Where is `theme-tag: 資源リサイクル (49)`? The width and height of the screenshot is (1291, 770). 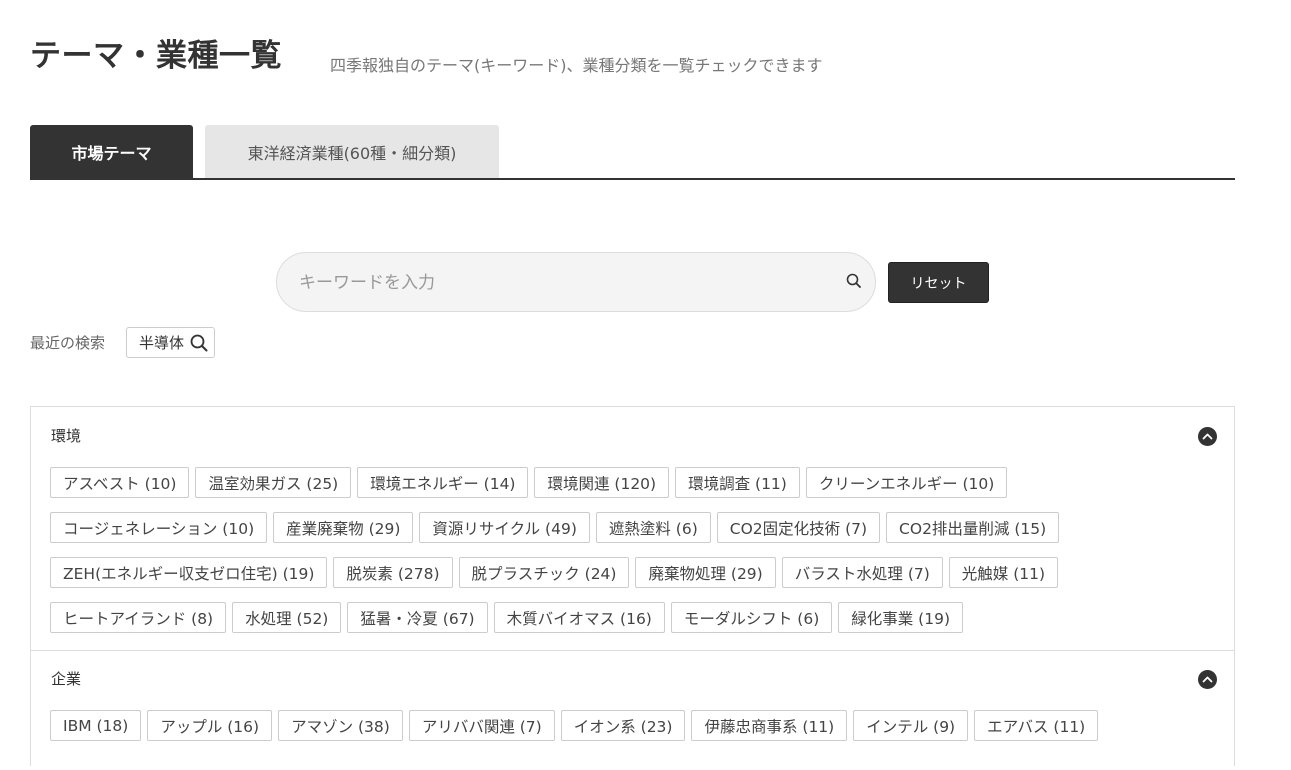 theme-tag: 資源リサイクル (49) is located at coordinates (504, 527).